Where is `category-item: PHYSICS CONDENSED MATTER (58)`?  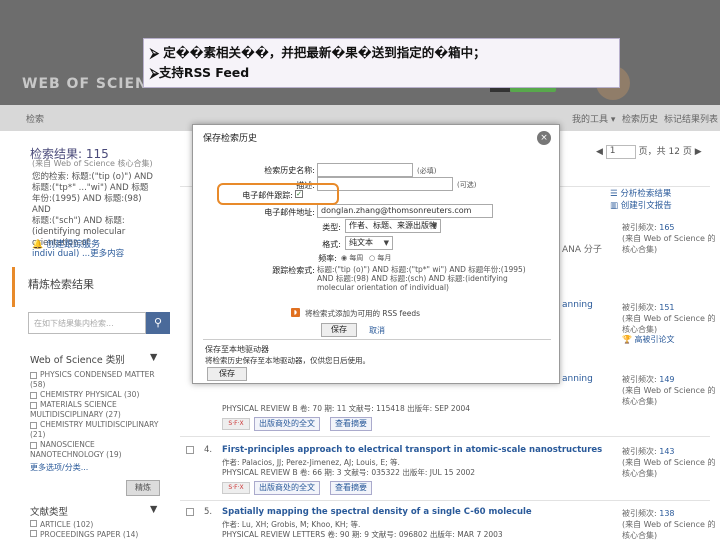 category-item: PHYSICS CONDENSED MATTER (58) is located at coordinates (95, 380).